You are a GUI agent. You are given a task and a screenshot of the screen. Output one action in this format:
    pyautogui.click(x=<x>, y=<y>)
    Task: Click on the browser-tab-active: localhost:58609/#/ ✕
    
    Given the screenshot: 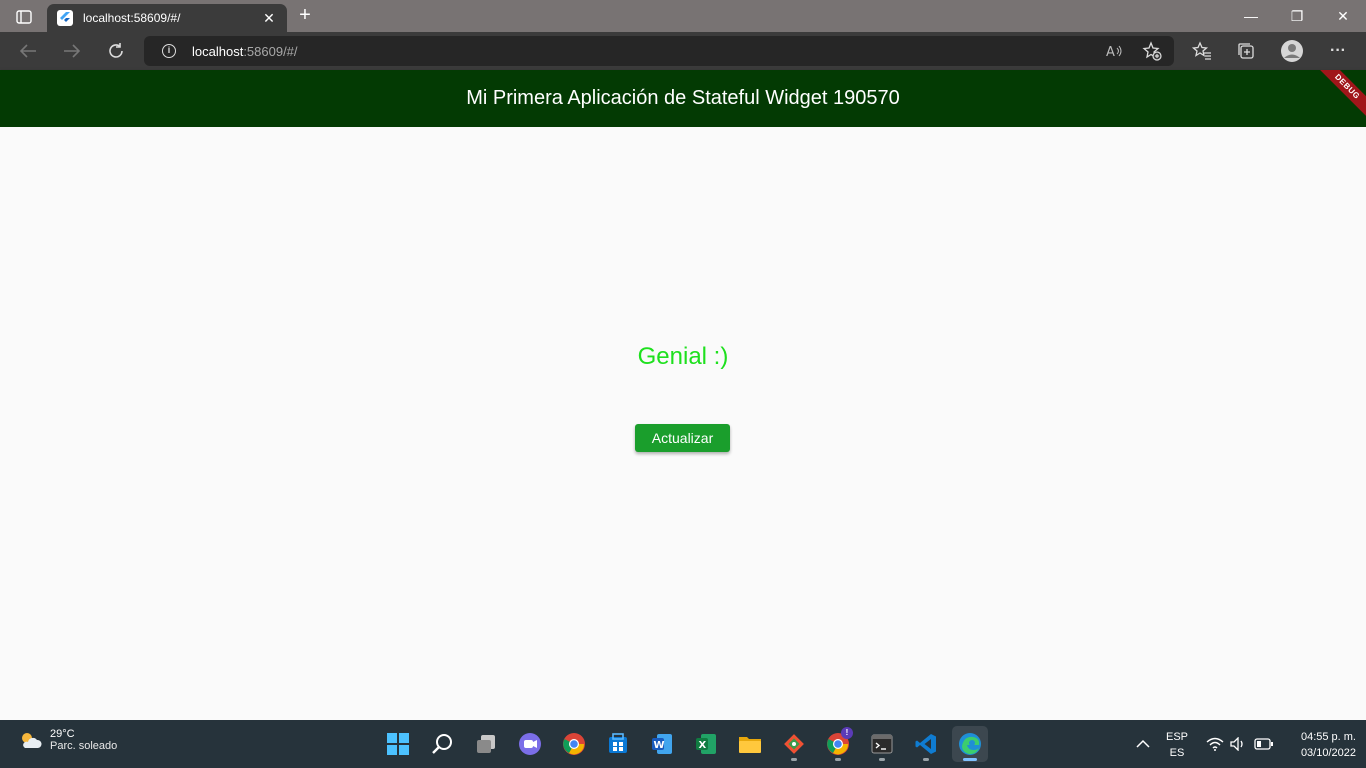 What is the action you would take?
    pyautogui.click(x=167, y=18)
    